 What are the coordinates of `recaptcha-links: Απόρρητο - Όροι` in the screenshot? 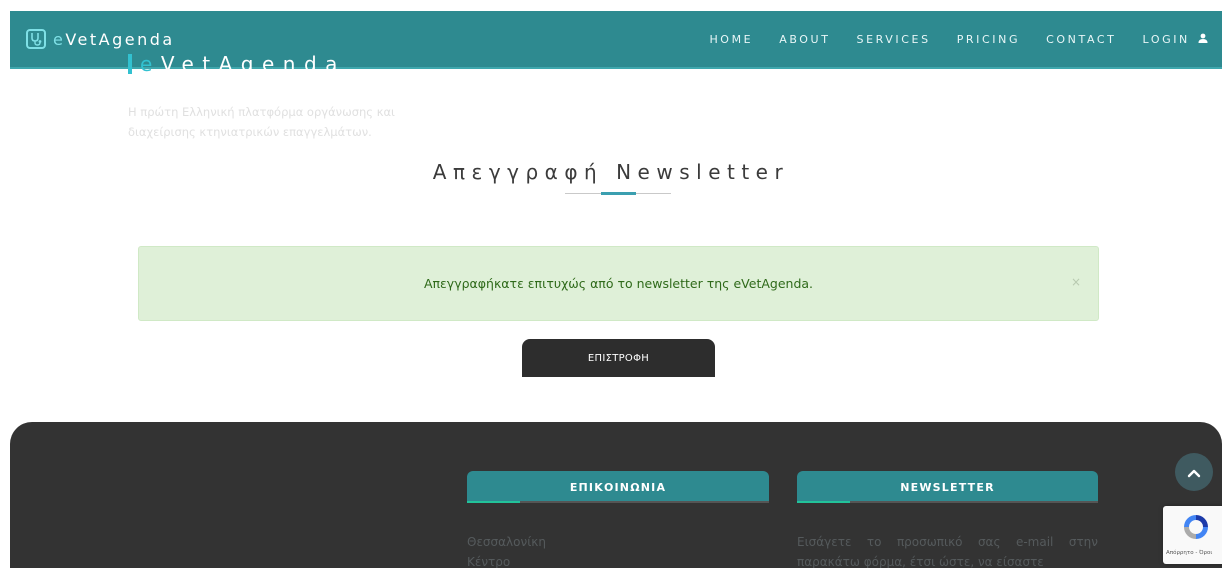 It's located at (1189, 553).